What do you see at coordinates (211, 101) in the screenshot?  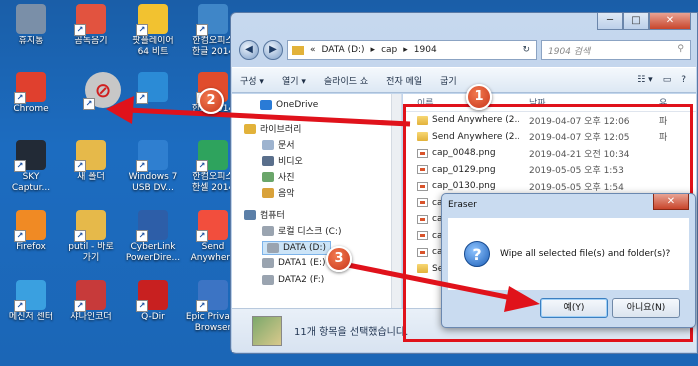 I see `step-2-badge: 2` at bounding box center [211, 101].